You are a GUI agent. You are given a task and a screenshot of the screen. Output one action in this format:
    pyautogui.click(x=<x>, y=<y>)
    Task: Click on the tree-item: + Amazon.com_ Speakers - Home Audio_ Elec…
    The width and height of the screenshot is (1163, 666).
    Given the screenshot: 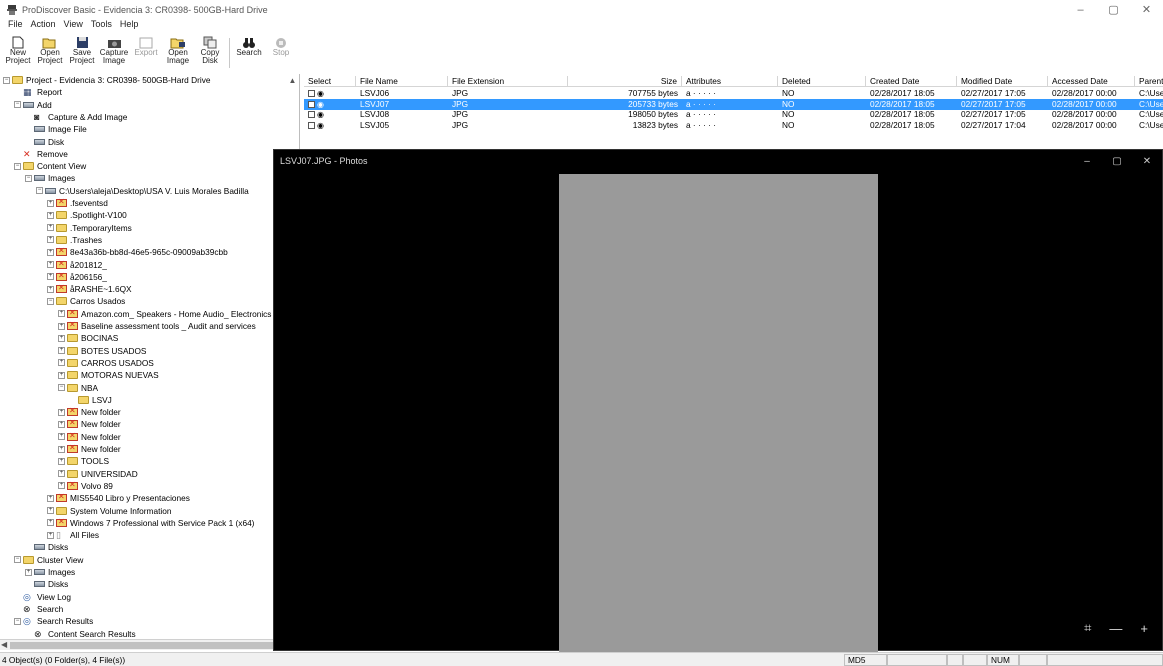 What is the action you would take?
    pyautogui.click(x=164, y=313)
    